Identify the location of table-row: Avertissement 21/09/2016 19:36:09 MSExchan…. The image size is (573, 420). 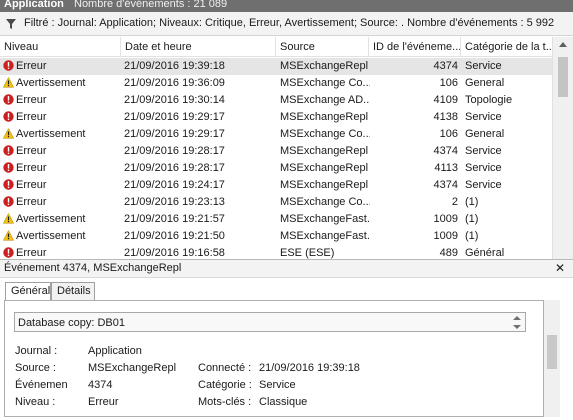
(276, 83).